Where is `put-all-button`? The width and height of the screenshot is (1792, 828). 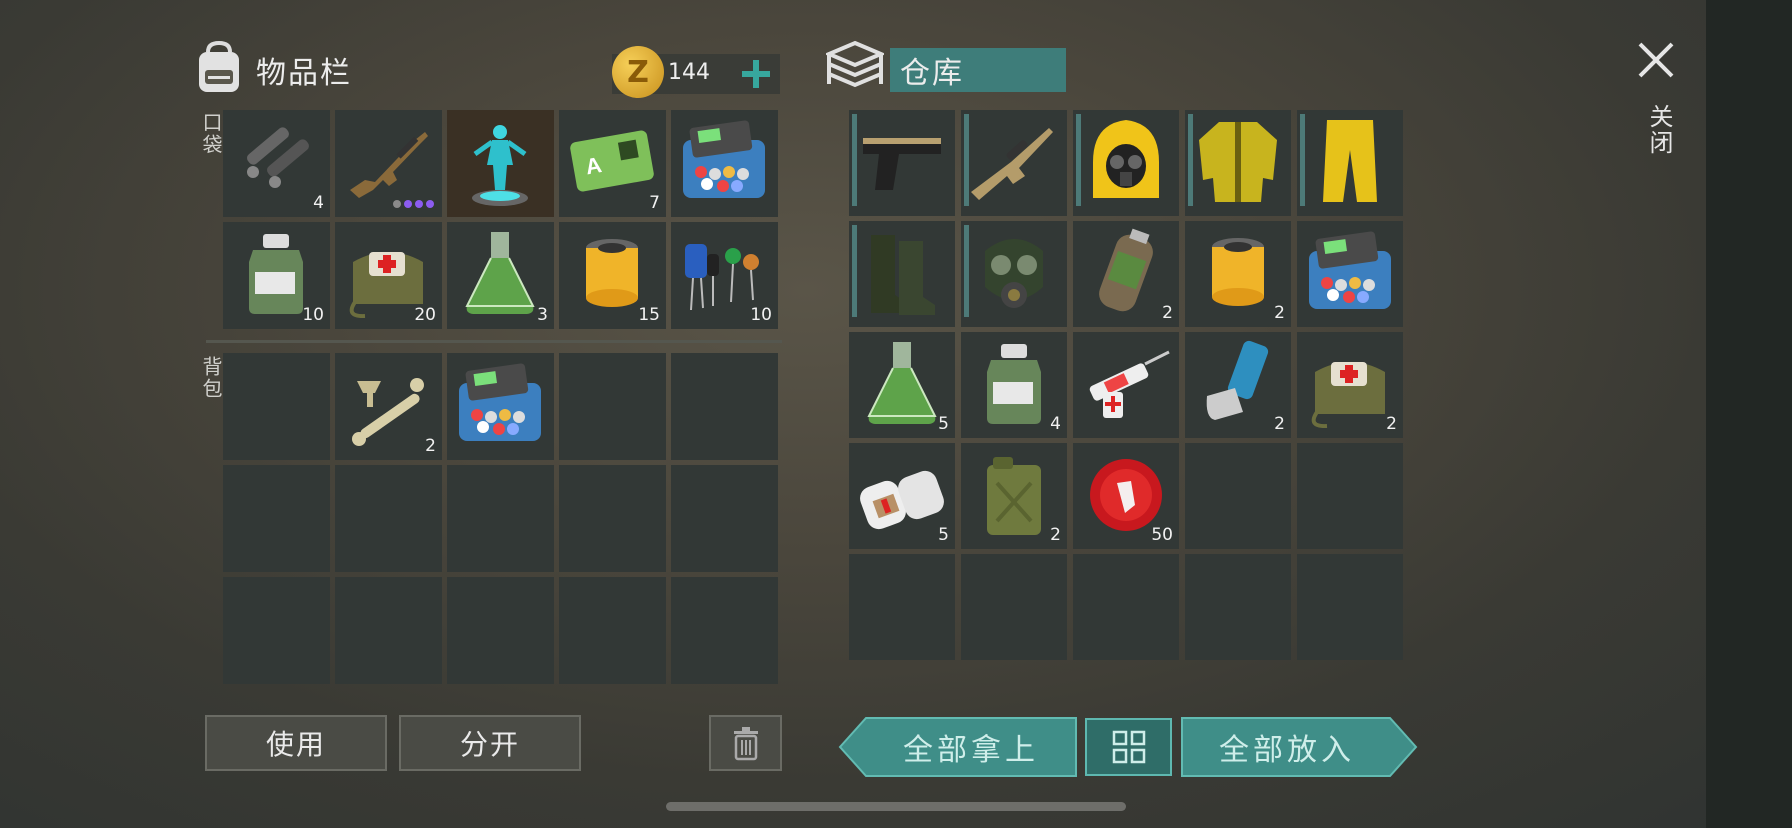 put-all-button is located at coordinates (1299, 747).